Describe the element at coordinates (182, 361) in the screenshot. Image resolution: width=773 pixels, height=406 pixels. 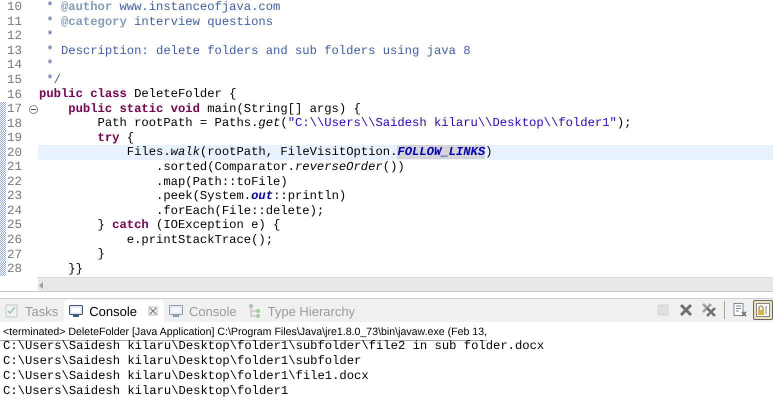
I see `console-output-line: C:\Users\Saidesh kilaru\Desktop\folder1\subfolder` at that location.